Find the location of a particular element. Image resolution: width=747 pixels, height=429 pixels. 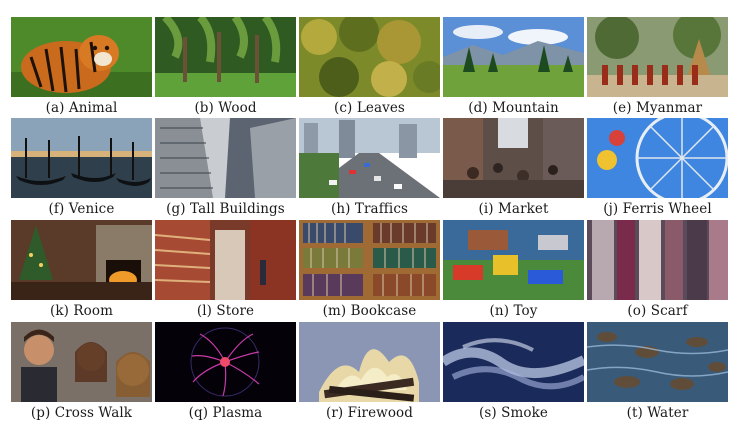

panel-venice: (f) Venice is located at coordinates (81, 167).